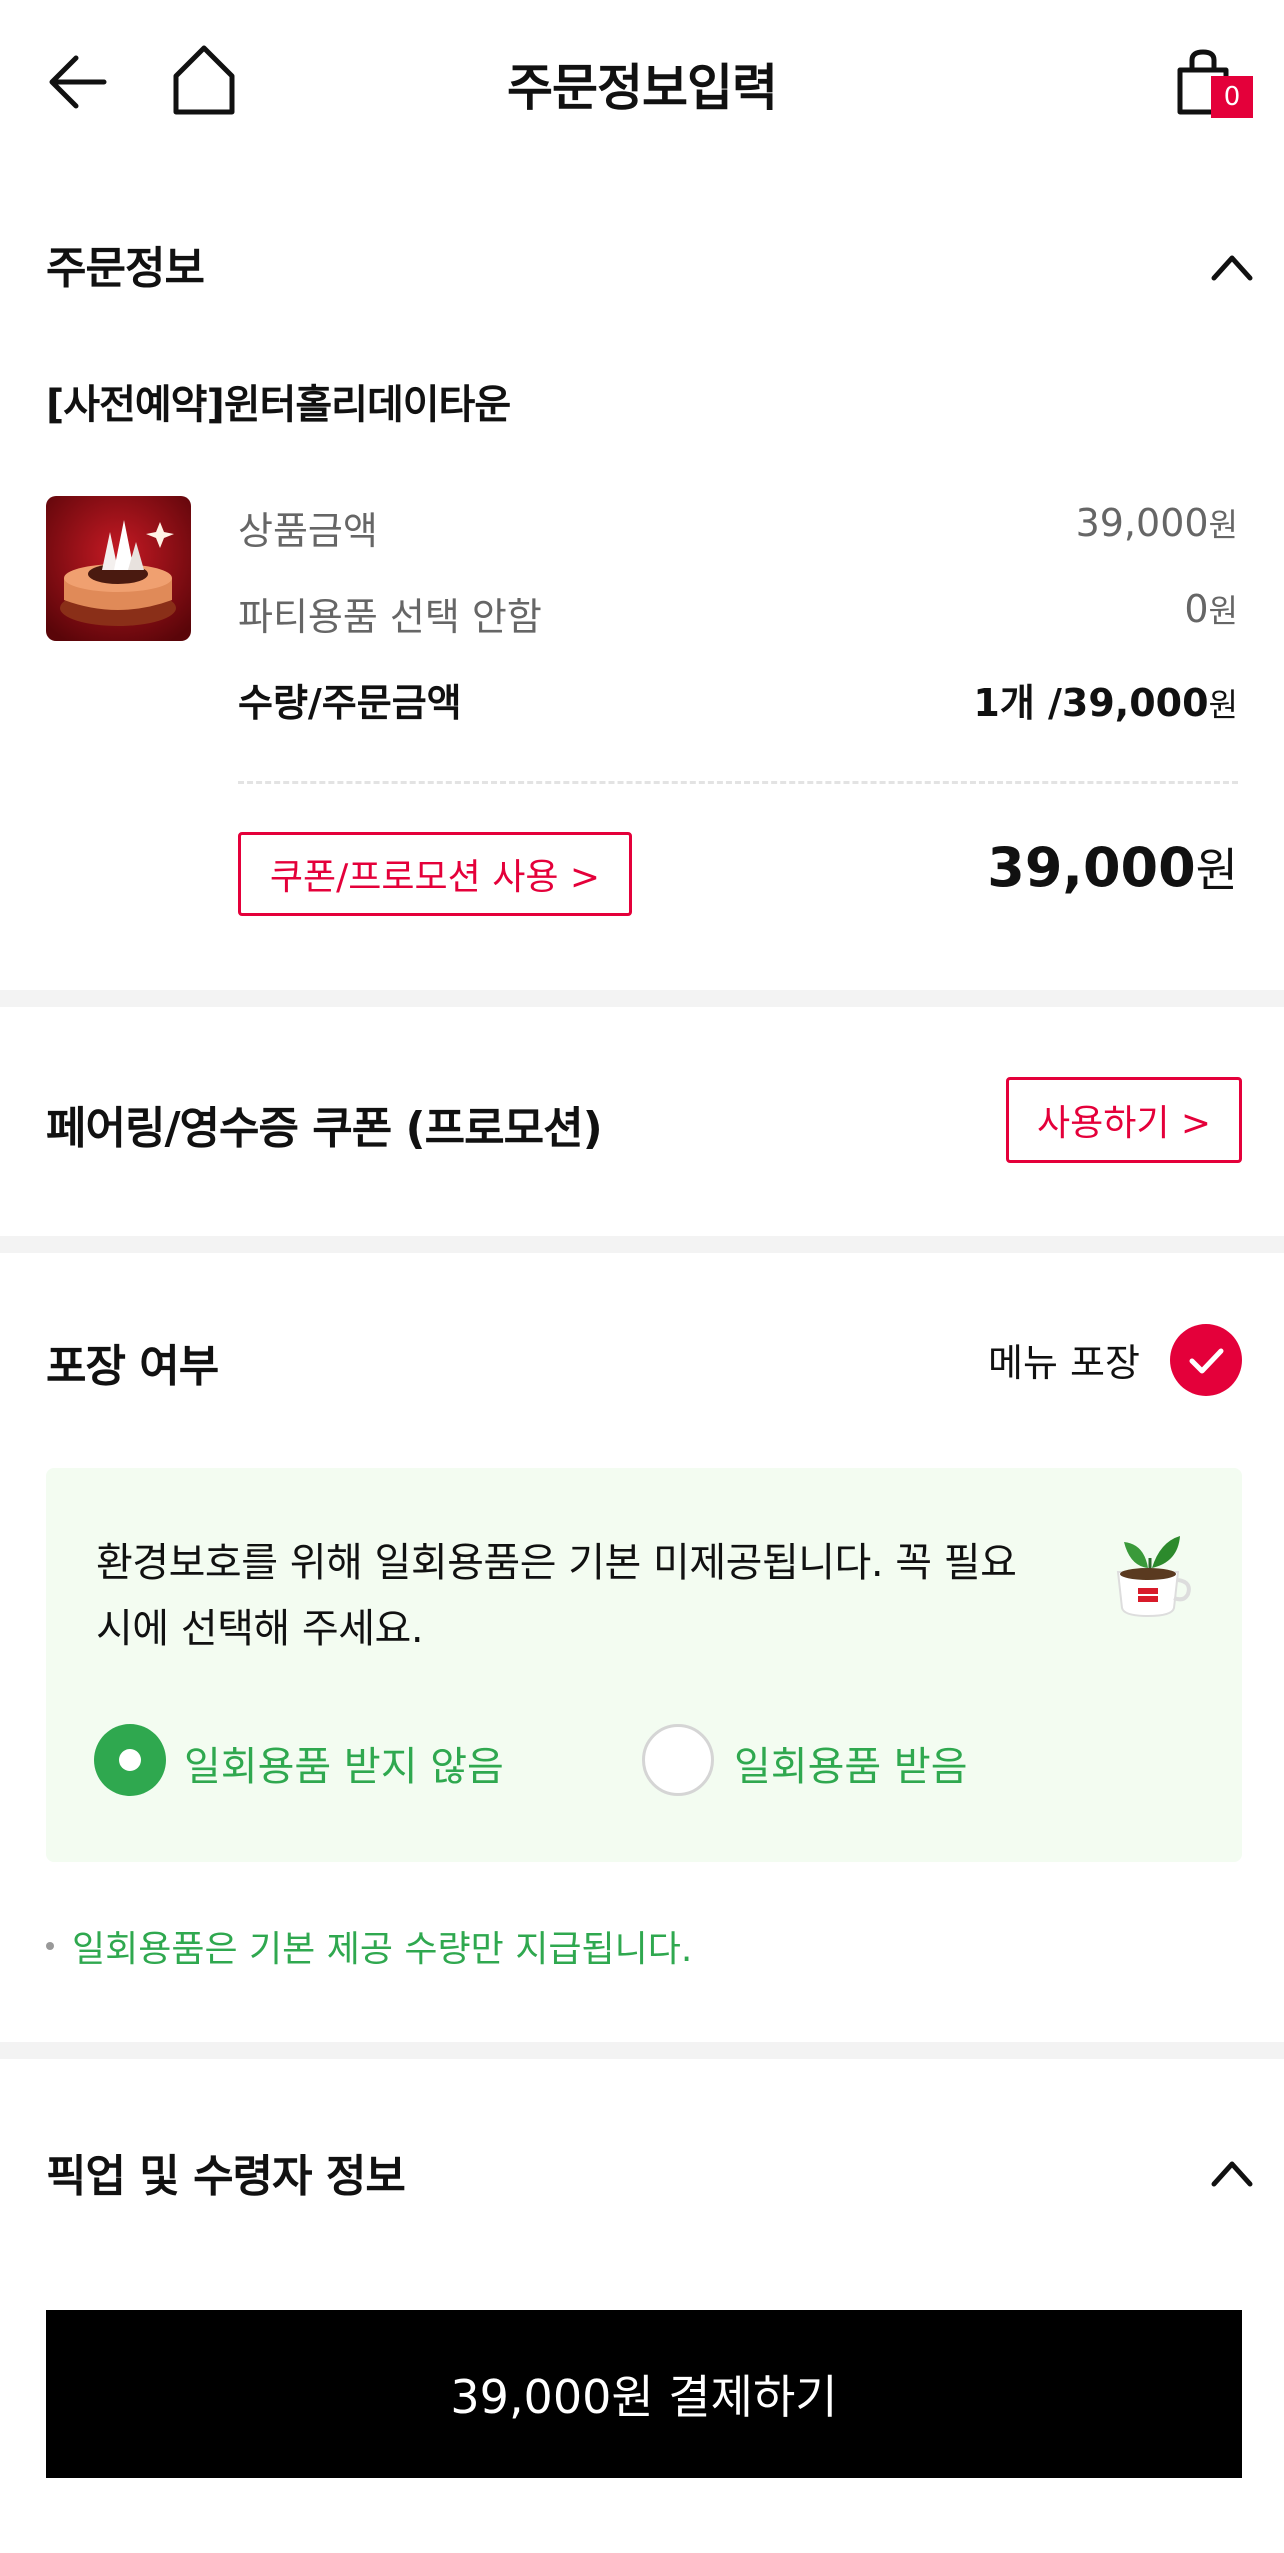  I want to click on quantity-amount-label: 수량/주문금액, so click(350, 703).